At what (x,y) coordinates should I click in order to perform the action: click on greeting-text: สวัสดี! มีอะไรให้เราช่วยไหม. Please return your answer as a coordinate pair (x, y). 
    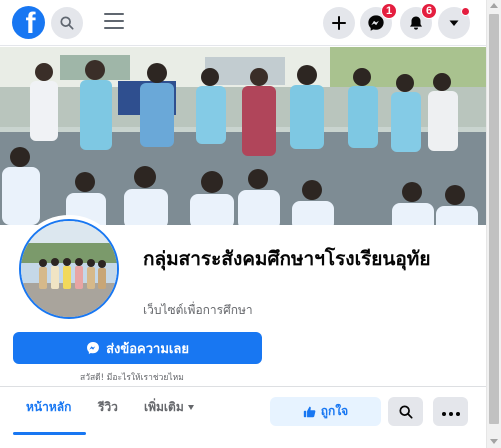
    Looking at the image, I should click on (132, 378).